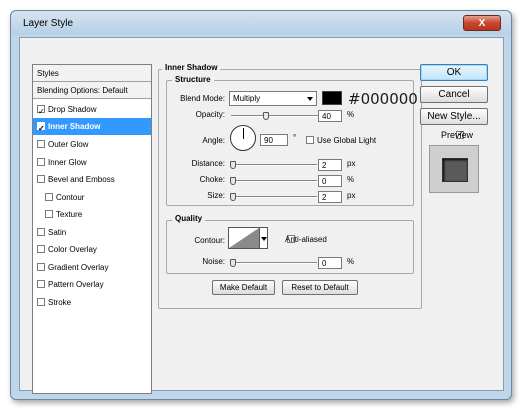 The image size is (520, 411). Describe the element at coordinates (351, 163) in the screenshot. I see `distance-unit: px` at that location.